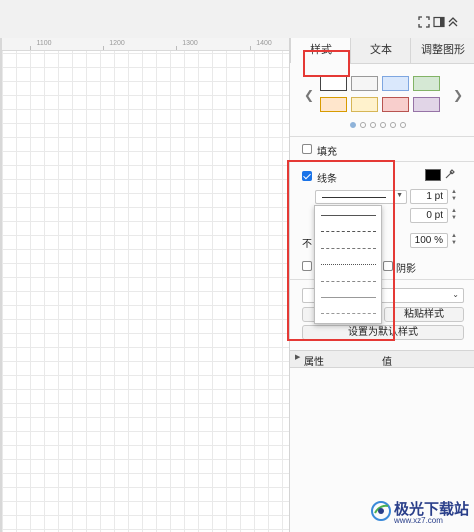 This screenshot has width=474, height=532. I want to click on tab-style: 样式, so click(320, 50).